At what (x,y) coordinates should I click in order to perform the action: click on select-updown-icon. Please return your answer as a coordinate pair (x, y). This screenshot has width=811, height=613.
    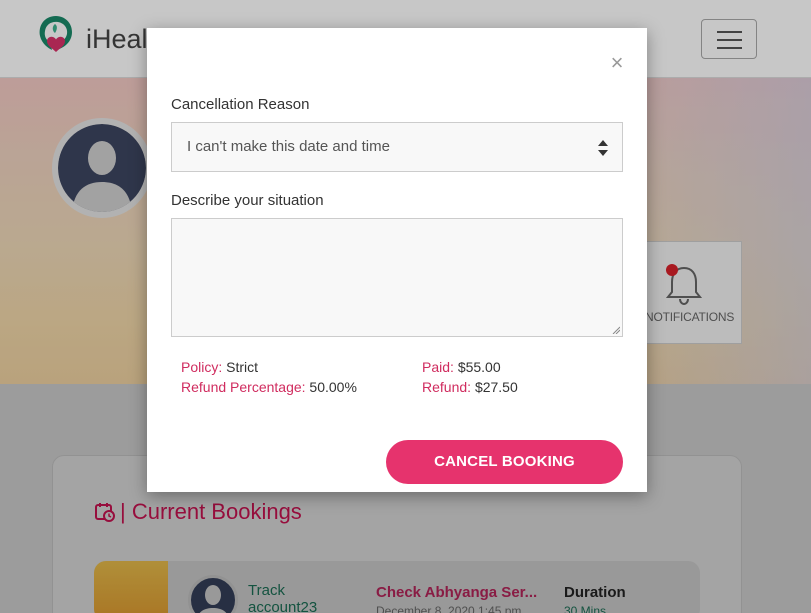
    Looking at the image, I should click on (603, 148).